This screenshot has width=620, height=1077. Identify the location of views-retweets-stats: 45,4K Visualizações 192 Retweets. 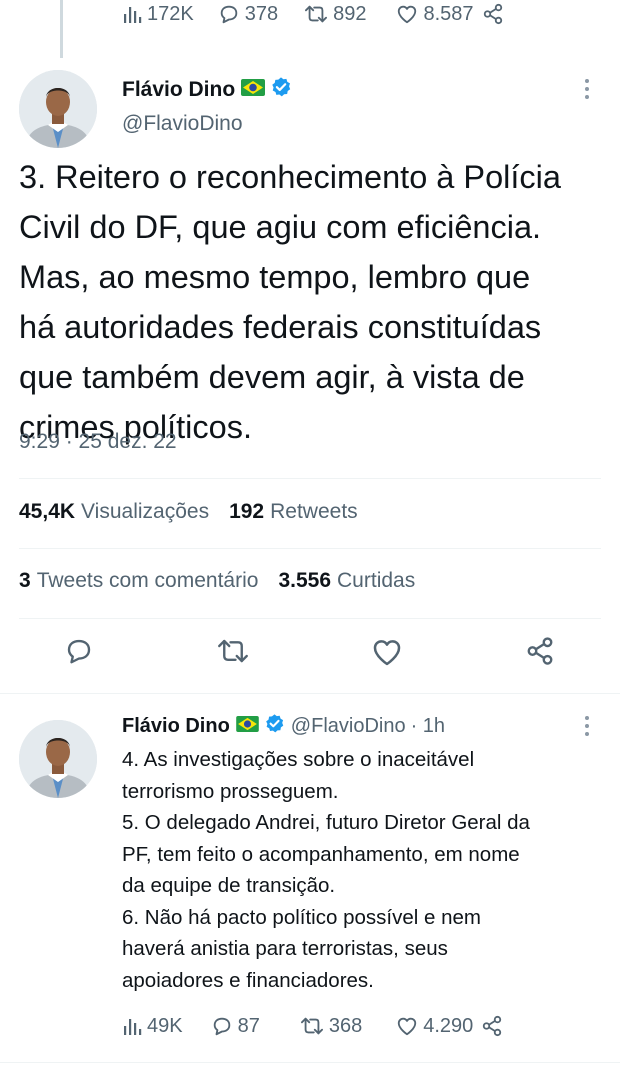
(188, 512).